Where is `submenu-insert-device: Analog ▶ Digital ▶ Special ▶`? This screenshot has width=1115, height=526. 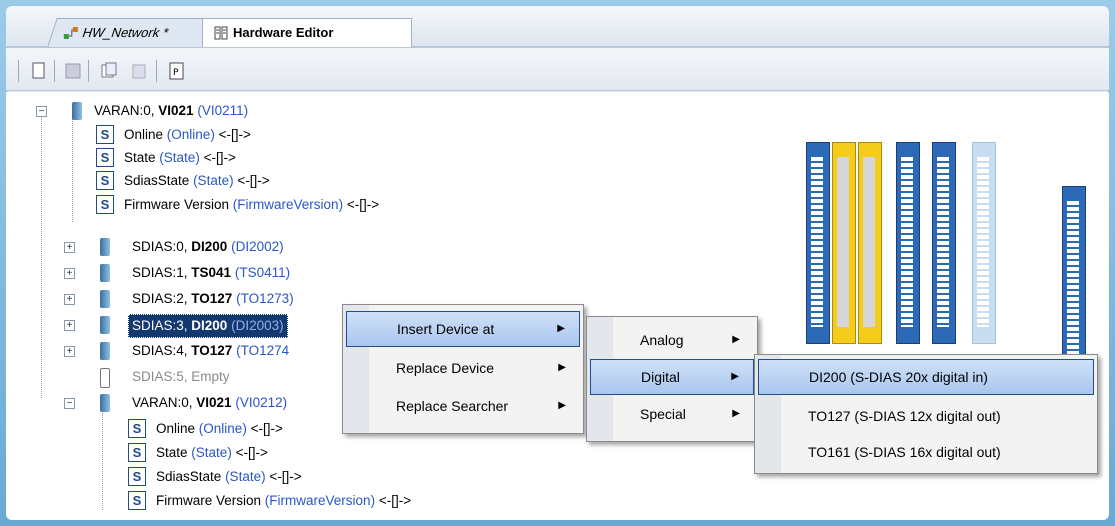
submenu-insert-device: Analog ▶ Digital ▶ Special ▶ is located at coordinates (672, 379).